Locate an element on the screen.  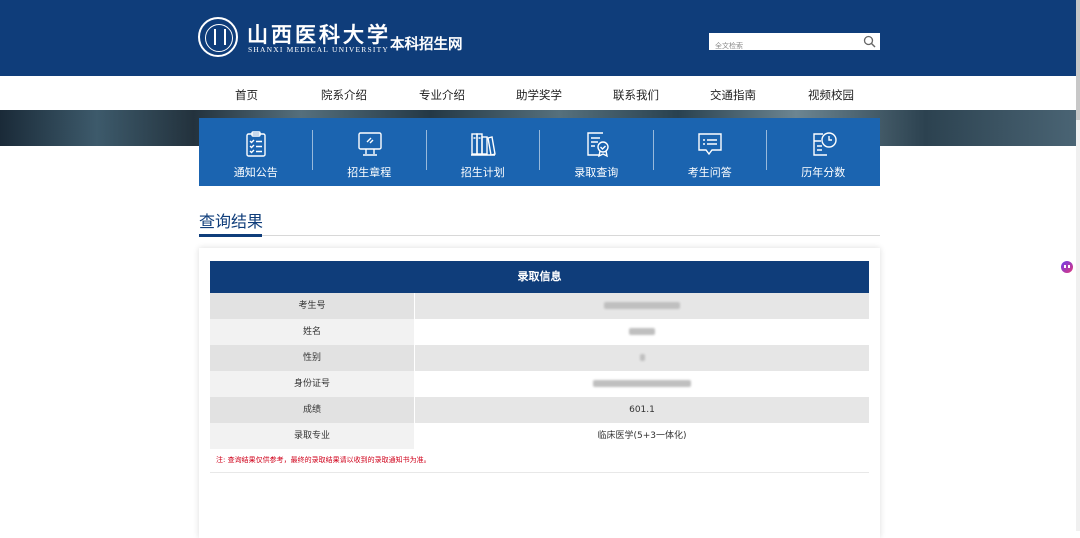
quick-link-label: 历年分数 is located at coordinates (823, 172).